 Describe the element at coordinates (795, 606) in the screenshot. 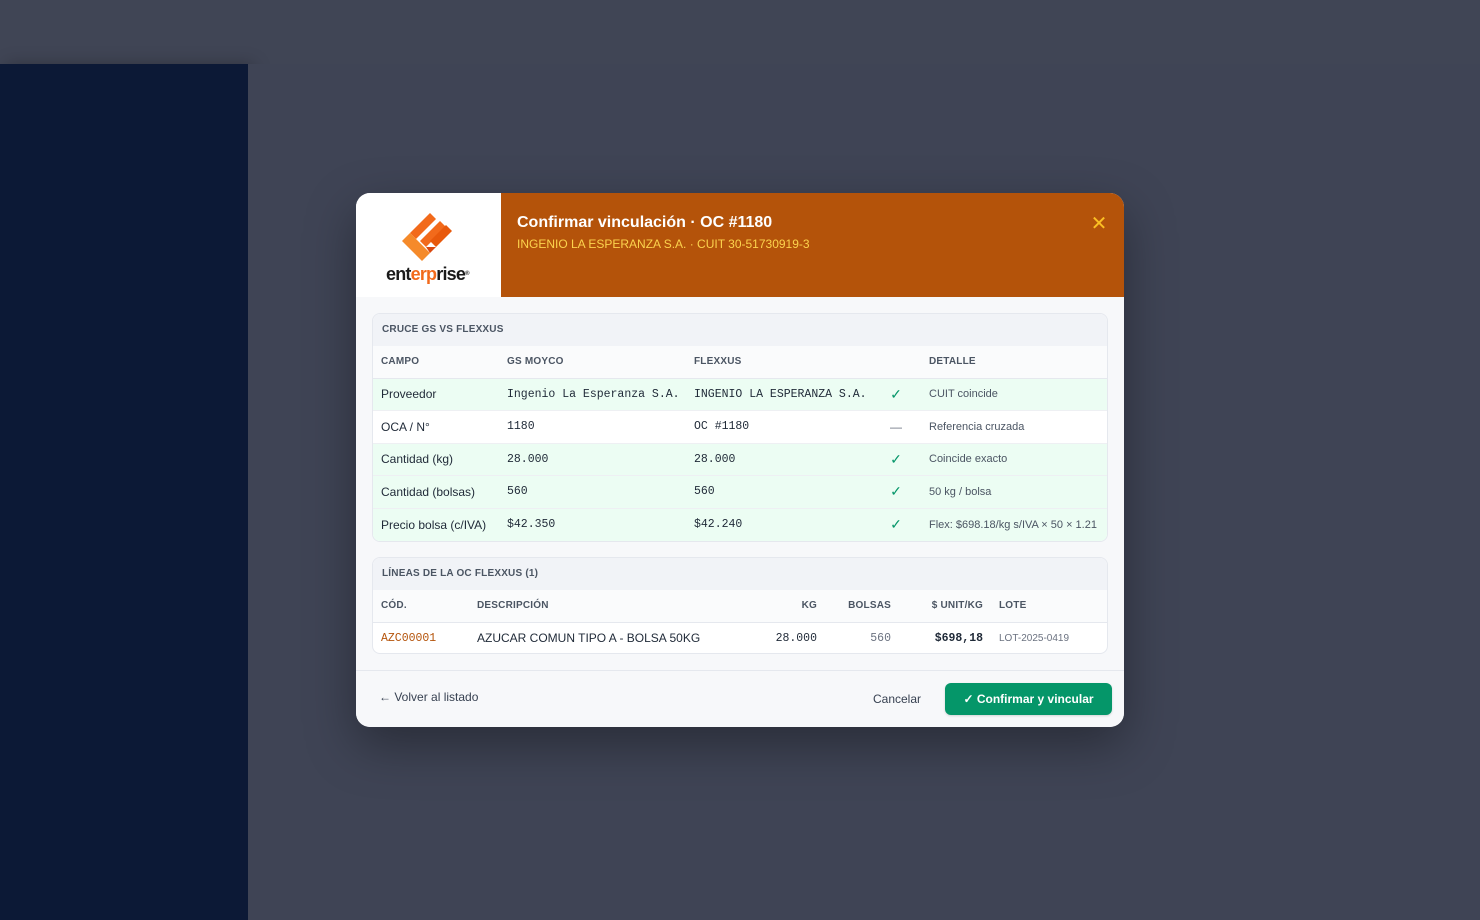

I see `col-header-kg: KG` at that location.